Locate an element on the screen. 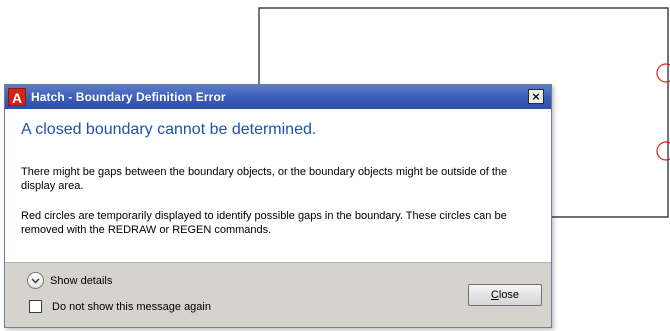 The width and height of the screenshot is (670, 331). autocad-a-icon: A is located at coordinates (17, 97).